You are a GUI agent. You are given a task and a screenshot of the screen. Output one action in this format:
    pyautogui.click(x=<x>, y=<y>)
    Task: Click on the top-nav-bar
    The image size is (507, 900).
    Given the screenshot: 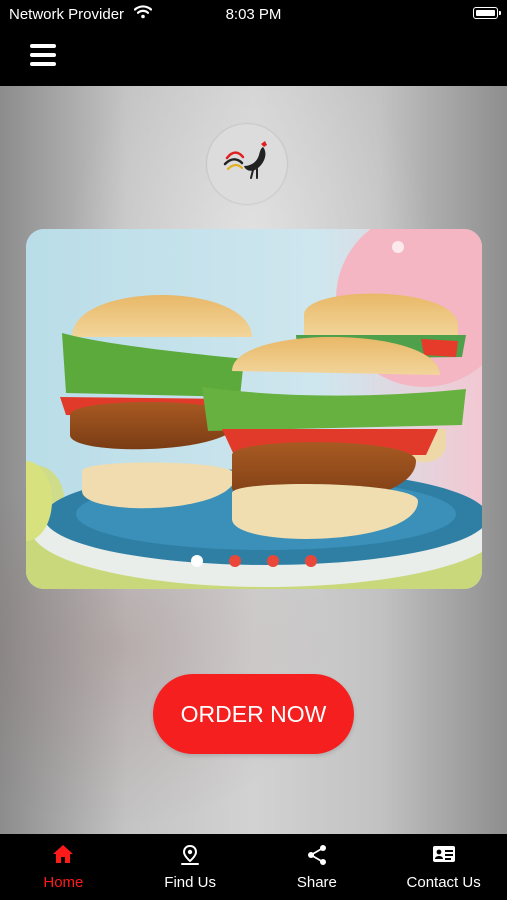 What is the action you would take?
    pyautogui.click(x=253, y=57)
    